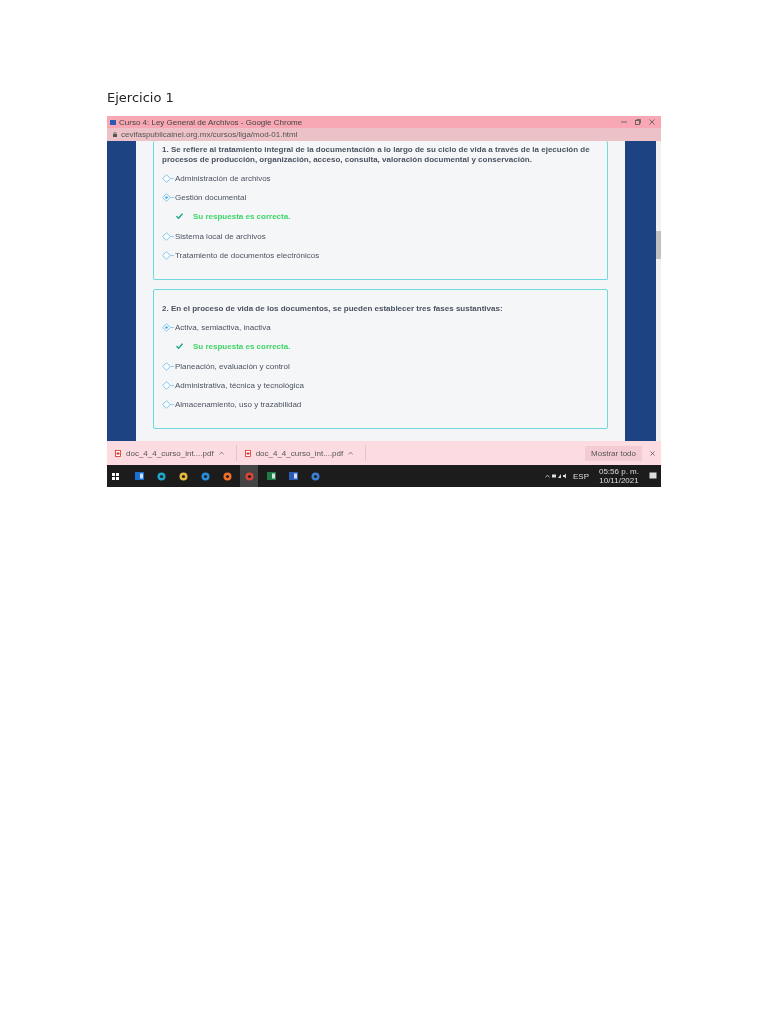  I want to click on lock-icon, so click(115, 134).